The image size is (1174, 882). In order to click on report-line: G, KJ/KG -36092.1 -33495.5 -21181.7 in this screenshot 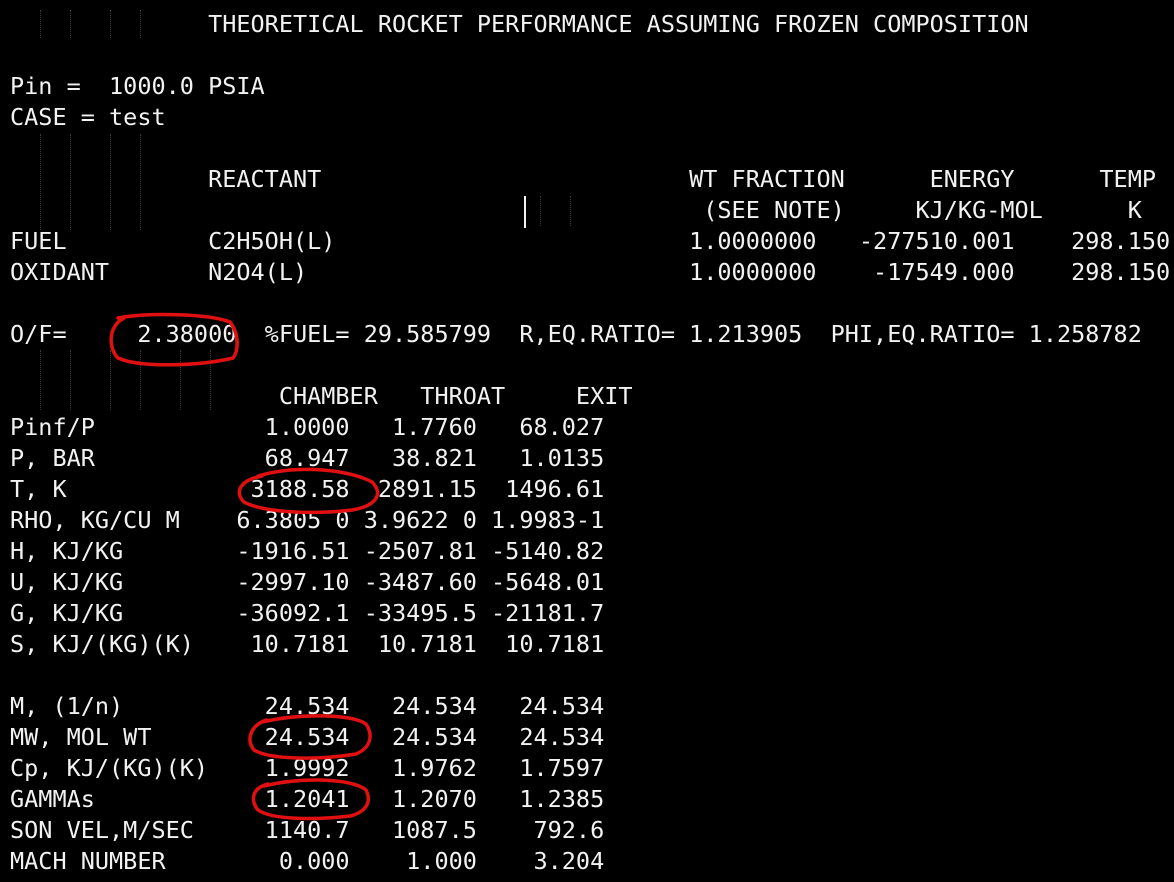, I will do `click(307, 613)`.